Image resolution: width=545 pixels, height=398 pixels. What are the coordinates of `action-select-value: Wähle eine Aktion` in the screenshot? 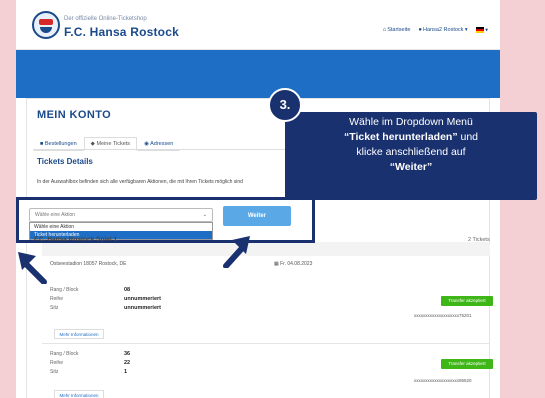 It's located at (55, 215).